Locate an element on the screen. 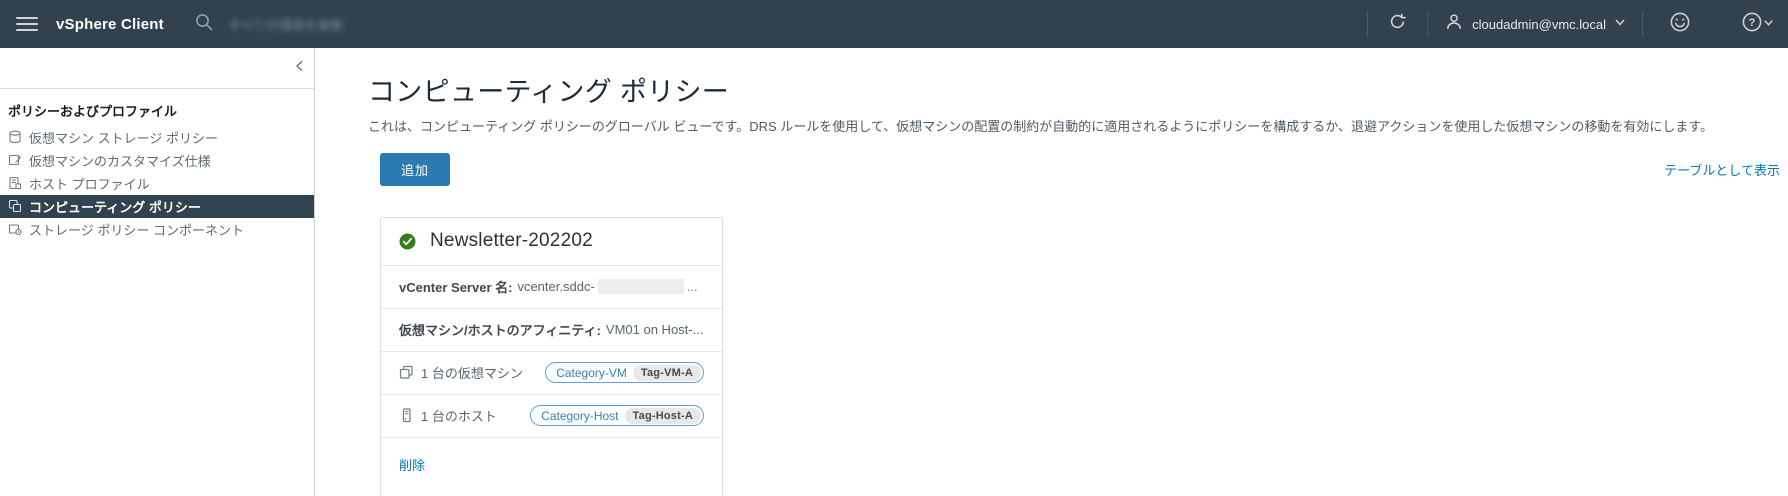 Image resolution: width=1788 pixels, height=496 pixels. sidebar-item-label: コンピューティング ポリシー is located at coordinates (115, 207).